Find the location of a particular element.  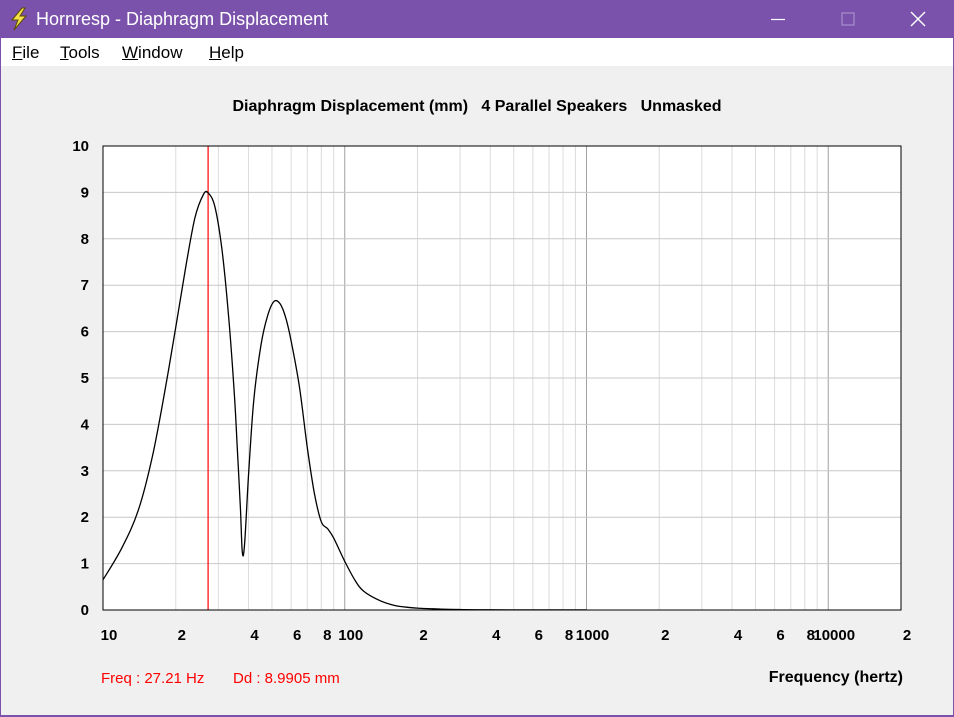

displacement-readout: Dd : 8.9905 mm is located at coordinates (286, 678).